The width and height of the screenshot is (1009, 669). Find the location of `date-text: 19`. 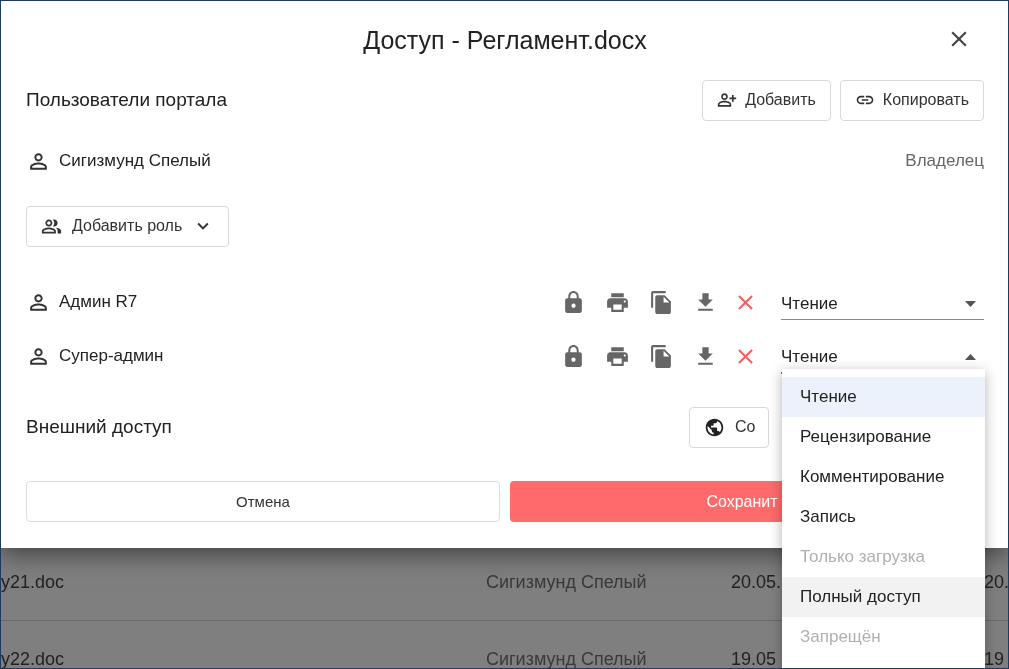

date-text: 19 is located at coordinates (995, 658).